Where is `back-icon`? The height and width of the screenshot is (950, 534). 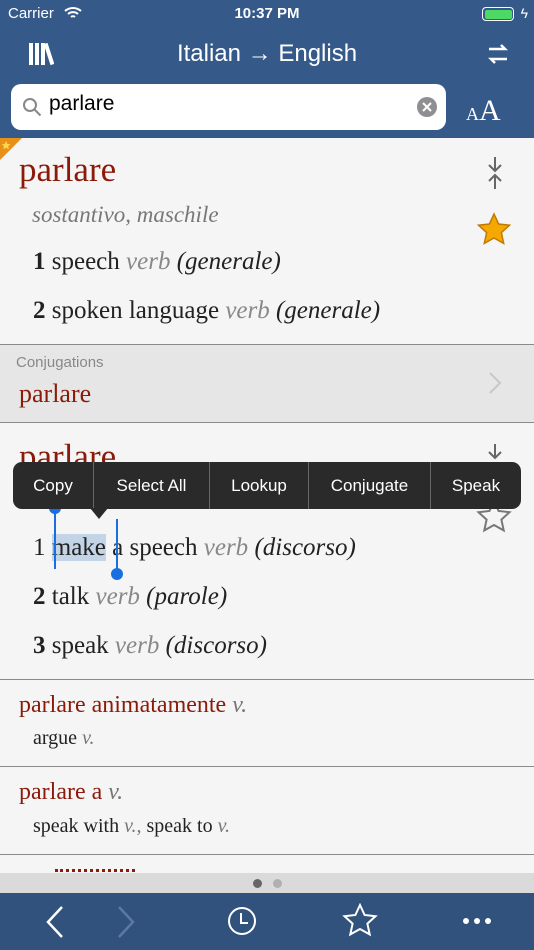
back-icon is located at coordinates (55, 922).